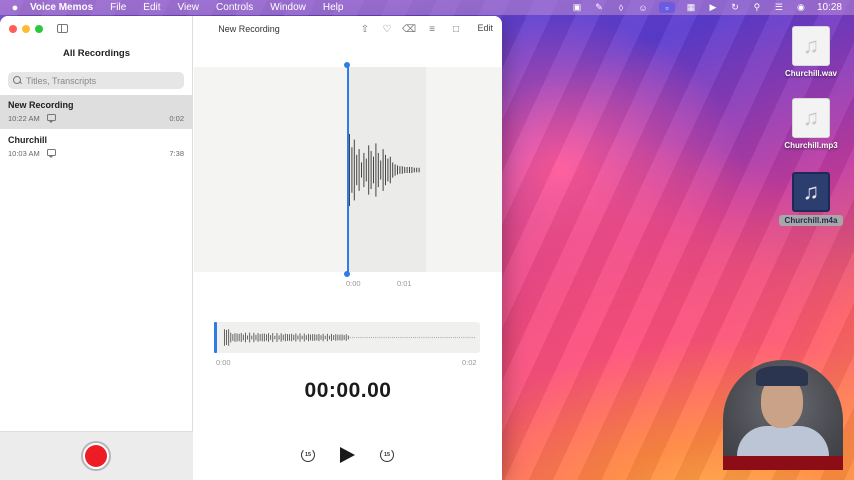 The image size is (854, 480). Describe the element at coordinates (811, 199) in the screenshot. I see `desktop-file: ♫ Churchill.m4a` at that location.